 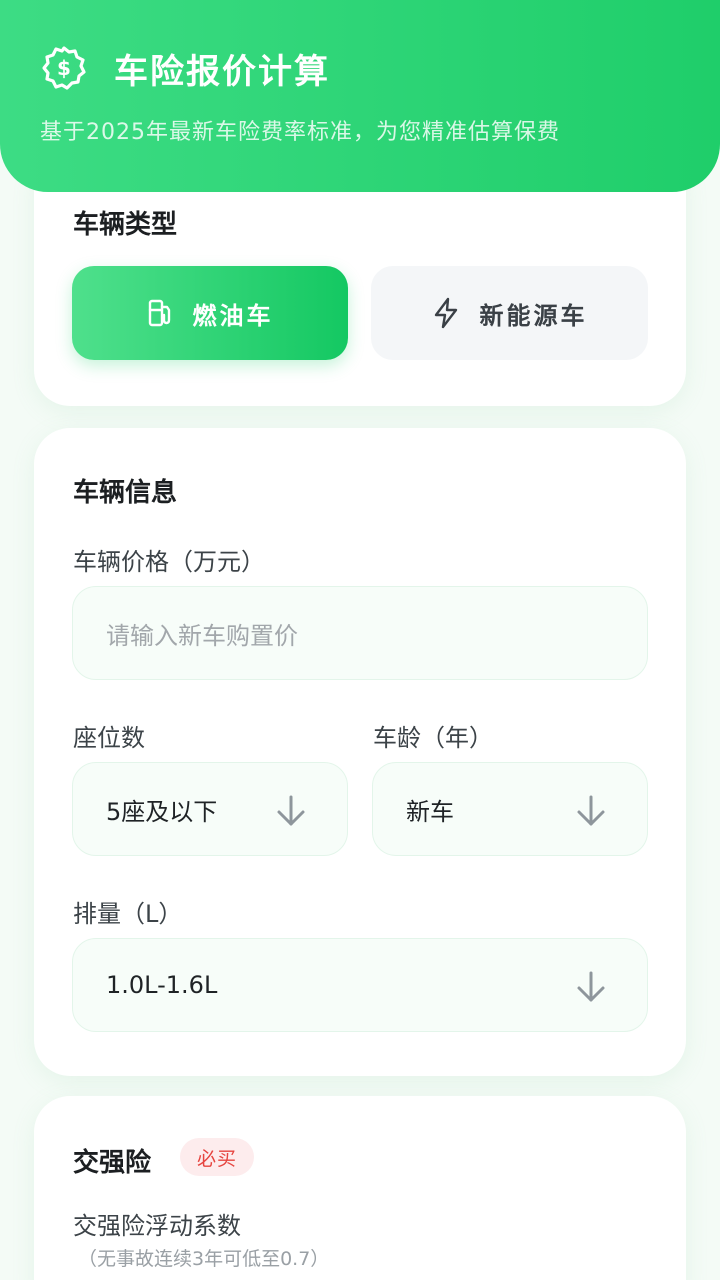 I want to click on price-input: 请输入新车购置价, so click(x=360, y=633).